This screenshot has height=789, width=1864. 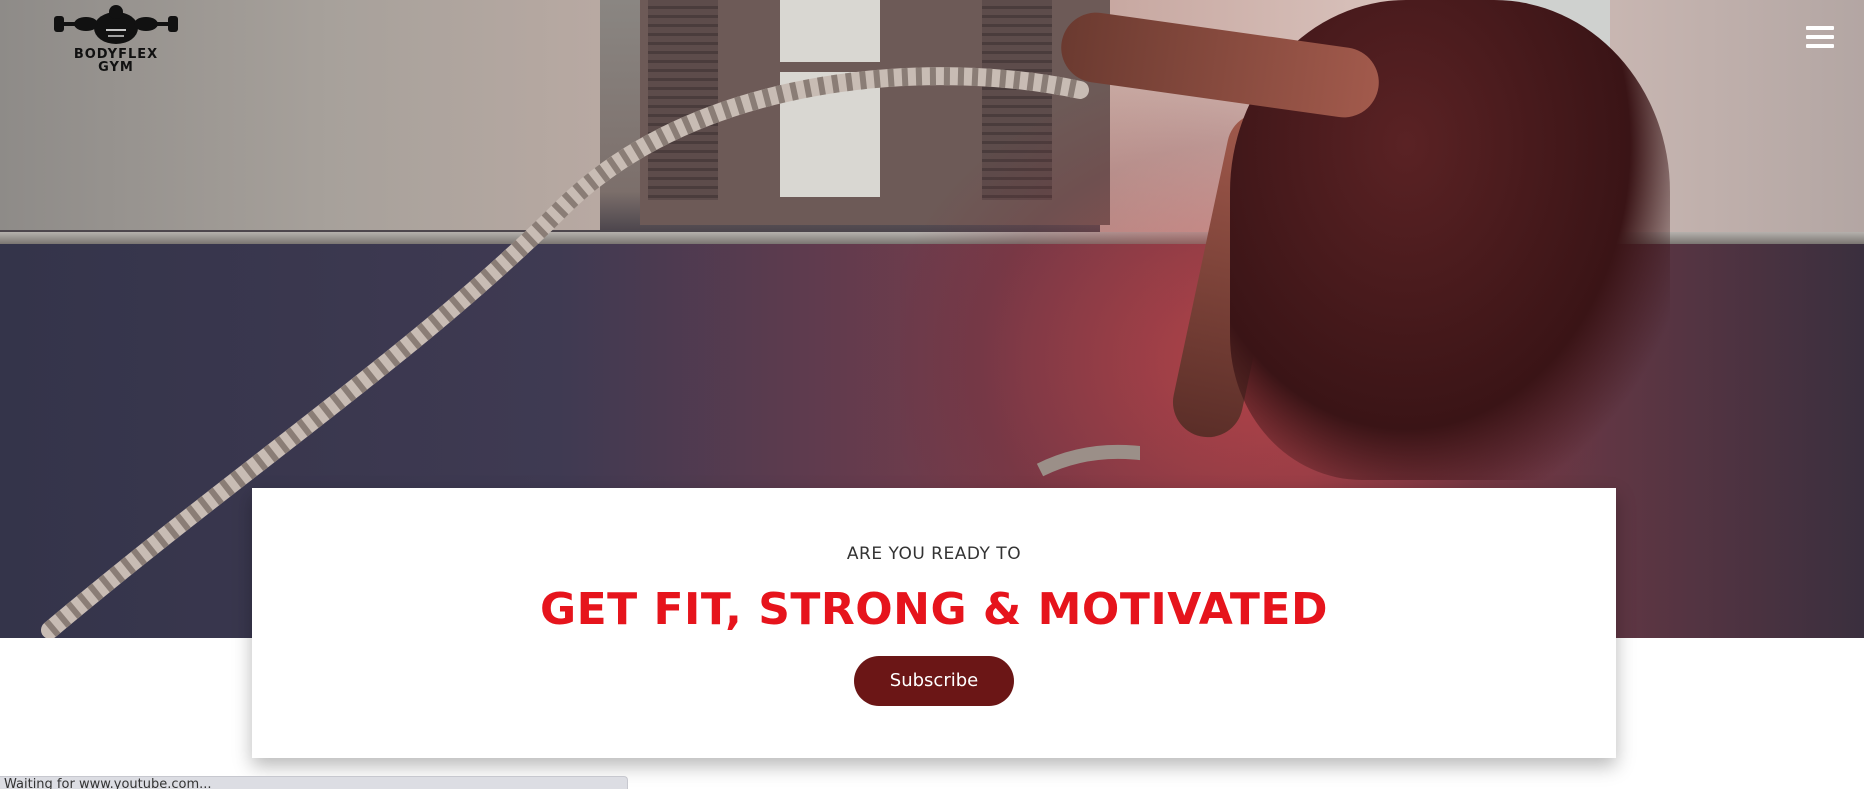 What do you see at coordinates (934, 554) in the screenshot?
I see `cta-kicker: ARE YOU READY TO` at bounding box center [934, 554].